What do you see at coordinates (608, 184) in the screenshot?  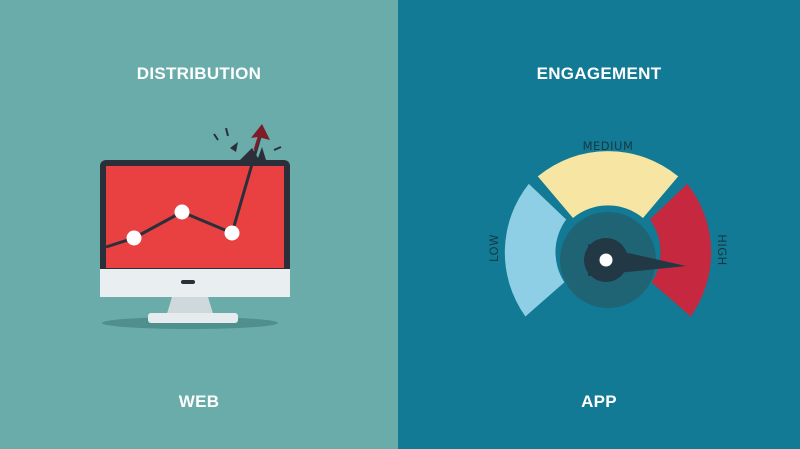 I see `gauge-segment-medium` at bounding box center [608, 184].